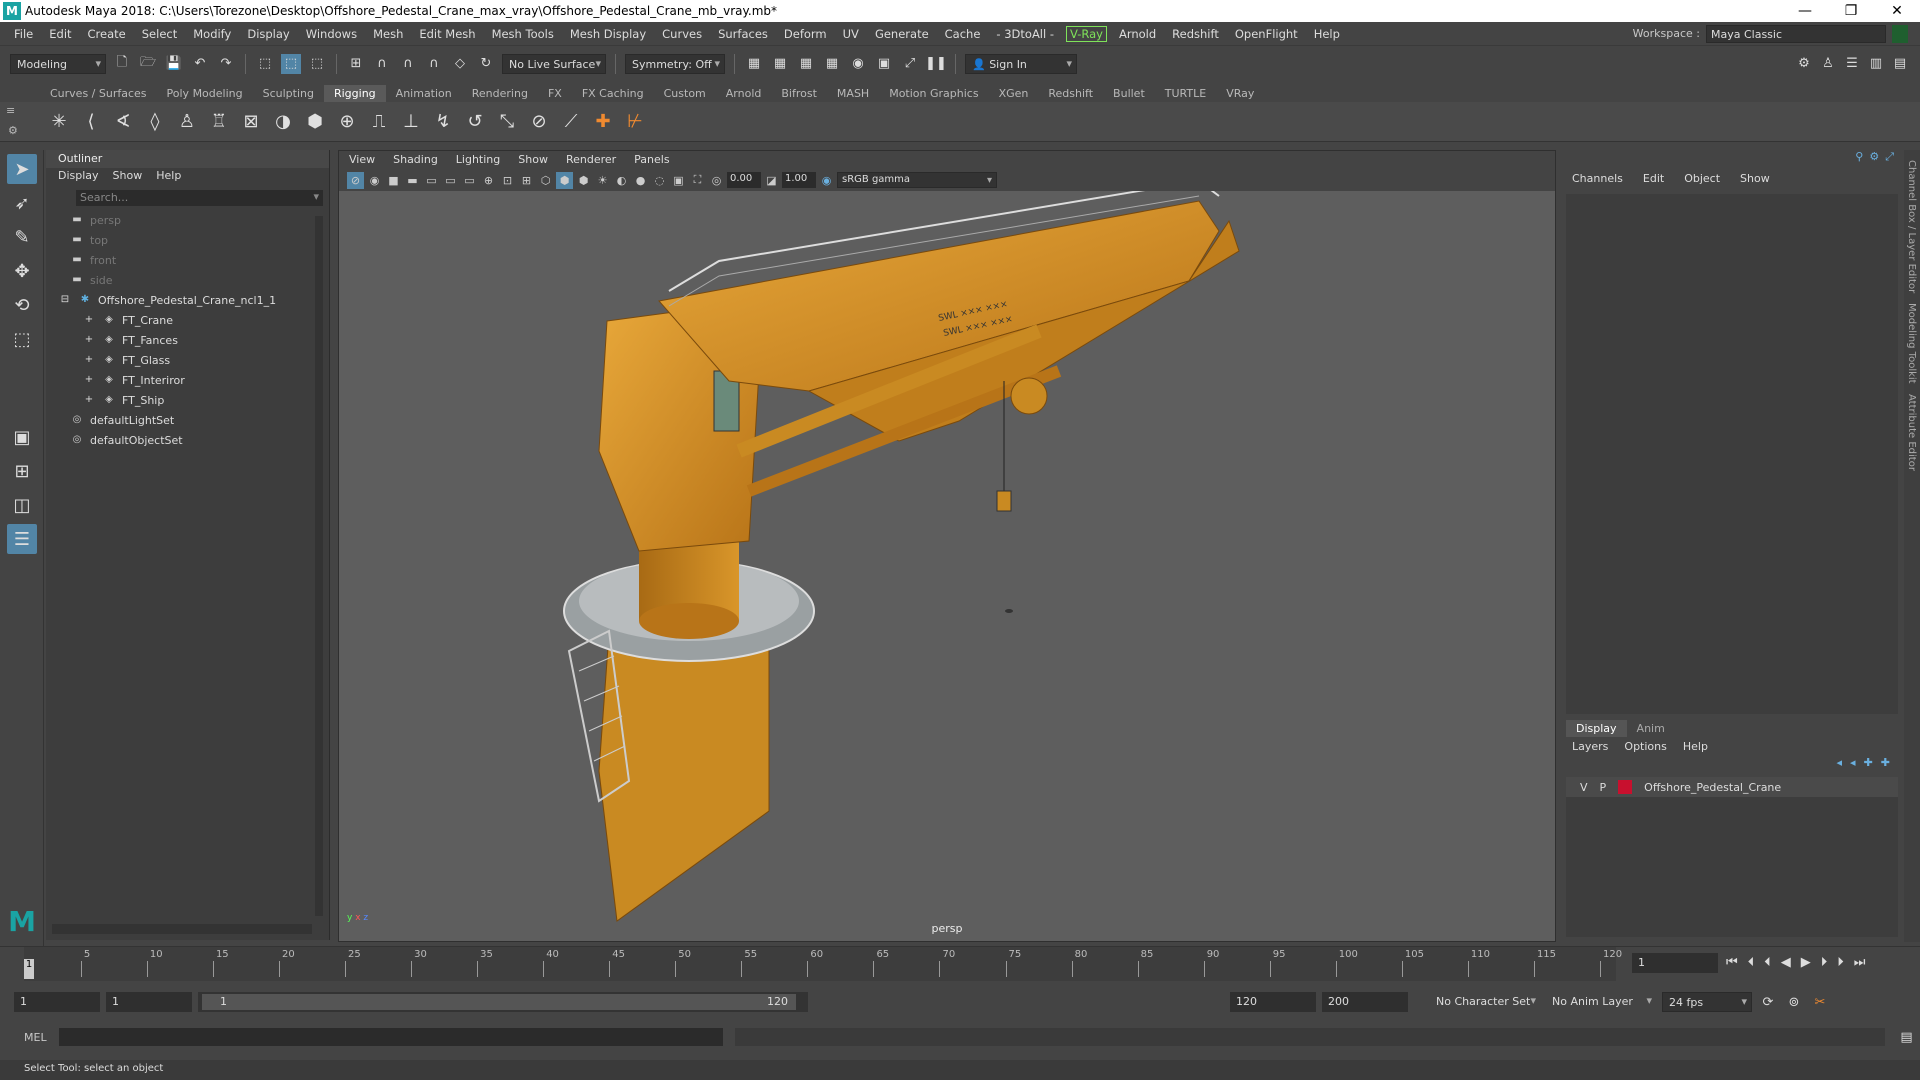 Image resolution: width=1920 pixels, height=1080 pixels. I want to click on go-to-start-icon: ⏮, so click(1732, 962).